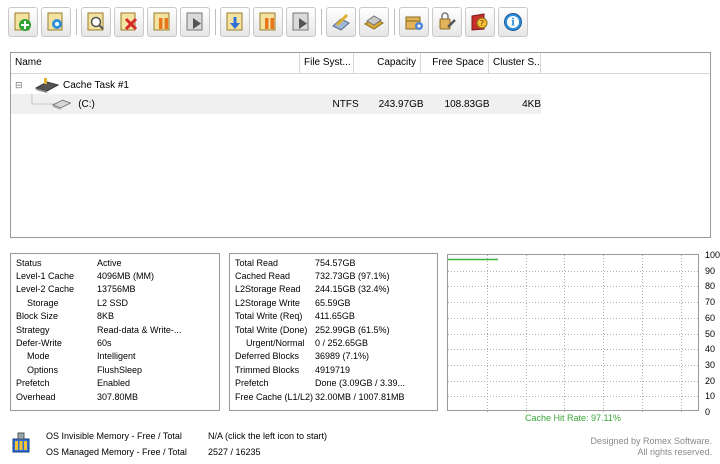 The width and height of the screenshot is (720, 464). What do you see at coordinates (710, 286) in the screenshot?
I see `y-tick-label: 80` at bounding box center [710, 286].